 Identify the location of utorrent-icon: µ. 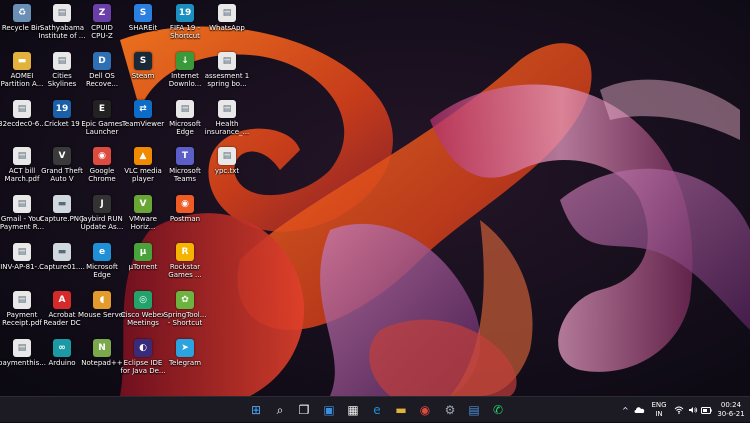
(143, 252).